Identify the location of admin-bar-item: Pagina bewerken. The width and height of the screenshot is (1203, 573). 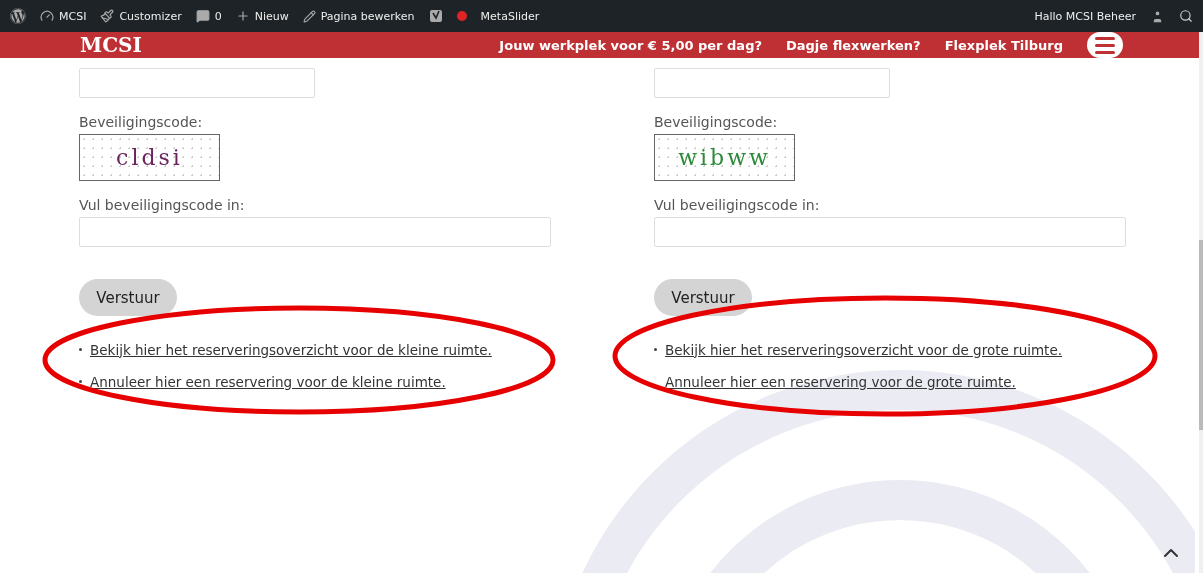
(358, 16).